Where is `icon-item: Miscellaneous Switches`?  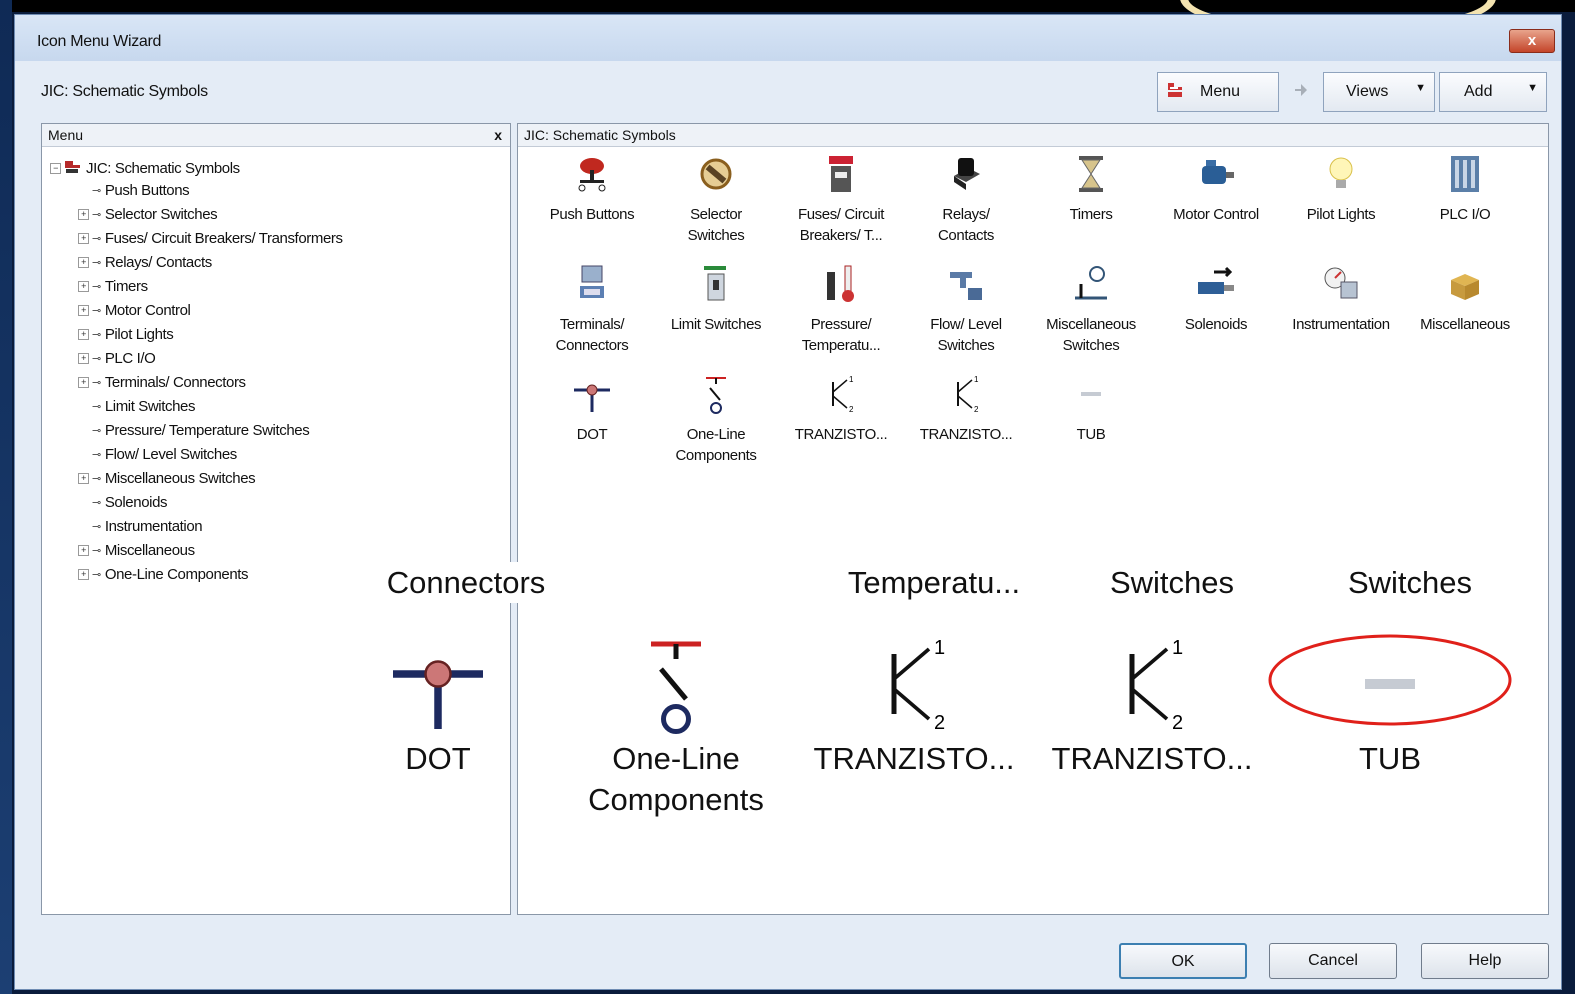 icon-item: Miscellaneous Switches is located at coordinates (1091, 310).